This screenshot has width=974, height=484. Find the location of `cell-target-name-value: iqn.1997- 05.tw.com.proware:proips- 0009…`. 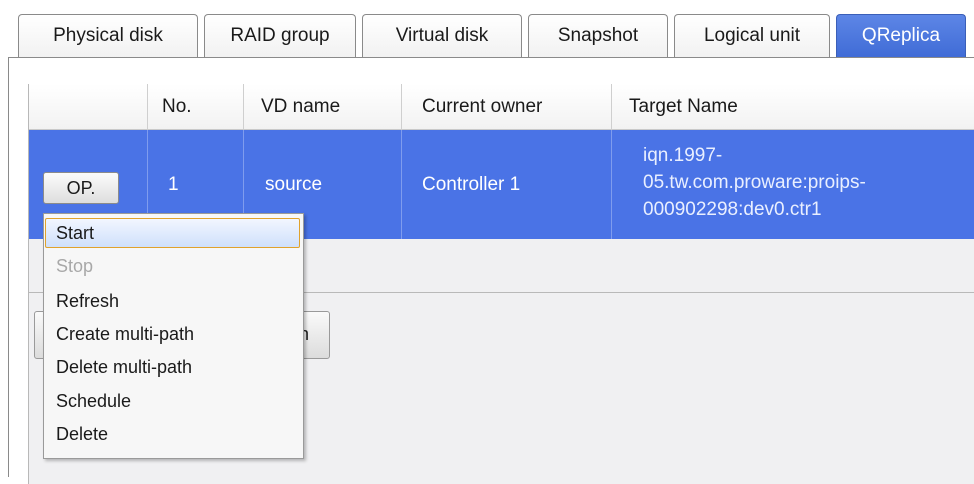

cell-target-name-value: iqn.1997- 05.tw.com.proware:proips- 0009… is located at coordinates (803, 182).